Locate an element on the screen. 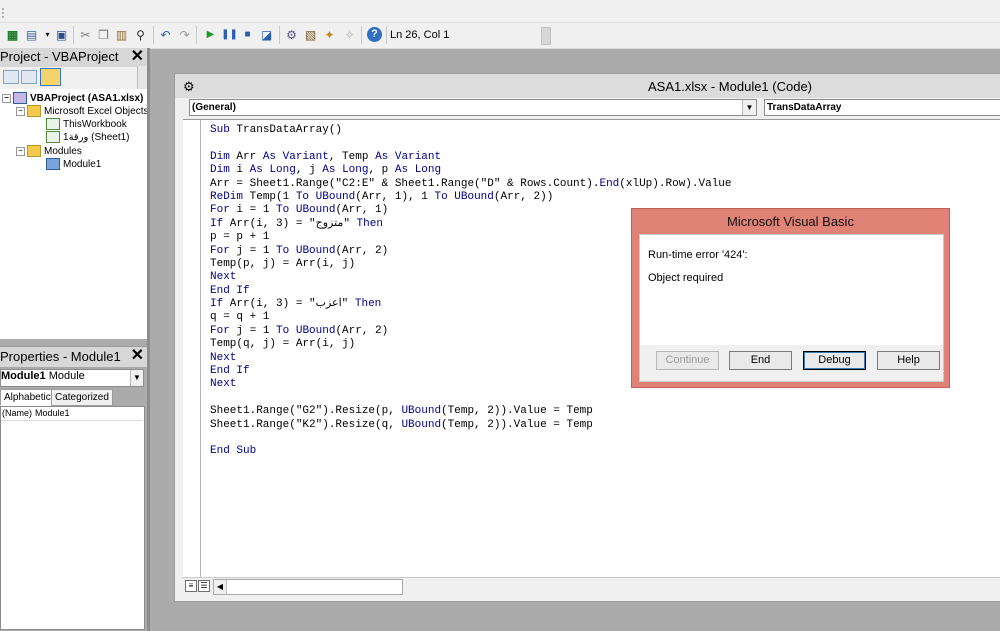 The height and width of the screenshot is (631, 1000). procedure-view-icon: ≡ is located at coordinates (191, 586).